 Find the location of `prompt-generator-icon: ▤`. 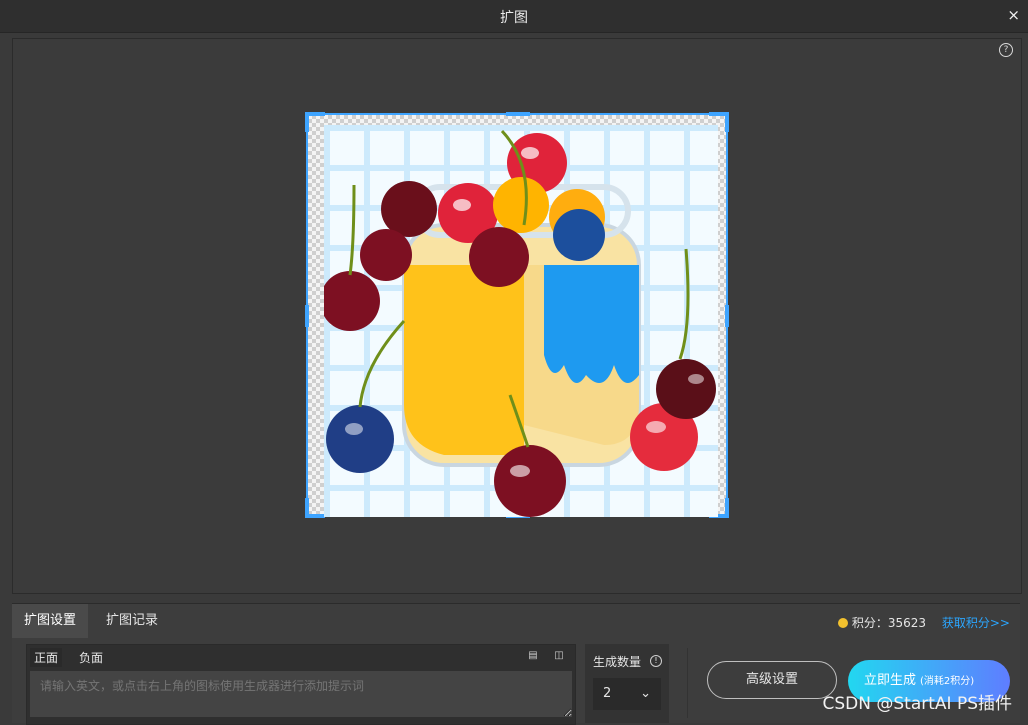

prompt-generator-icon: ▤ is located at coordinates (533, 655).